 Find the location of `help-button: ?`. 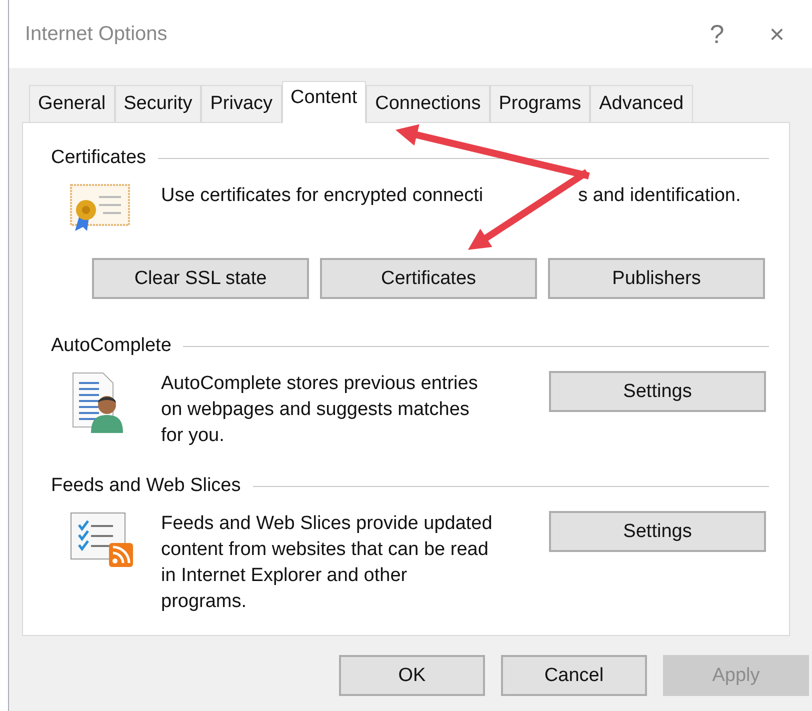

help-button: ? is located at coordinates (717, 34).